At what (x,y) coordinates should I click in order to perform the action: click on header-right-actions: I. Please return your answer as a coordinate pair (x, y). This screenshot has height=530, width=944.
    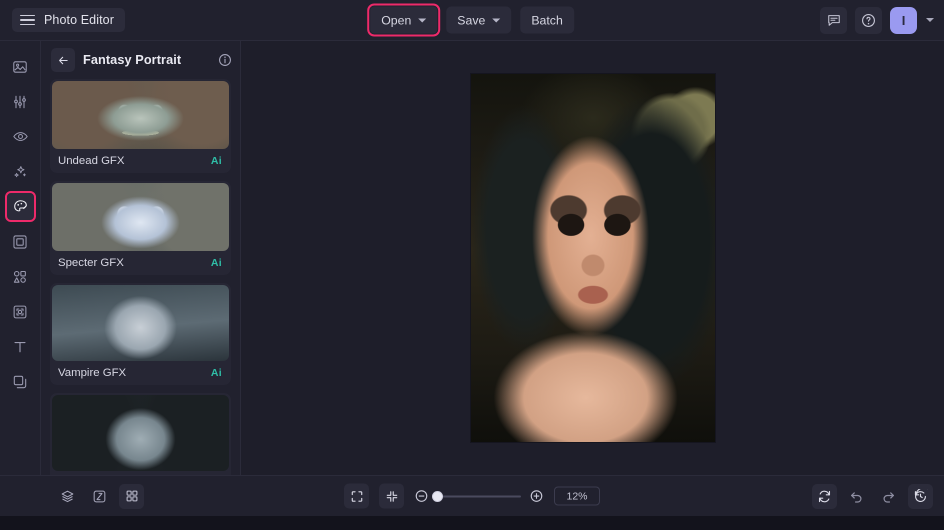
    Looking at the image, I should click on (877, 20).